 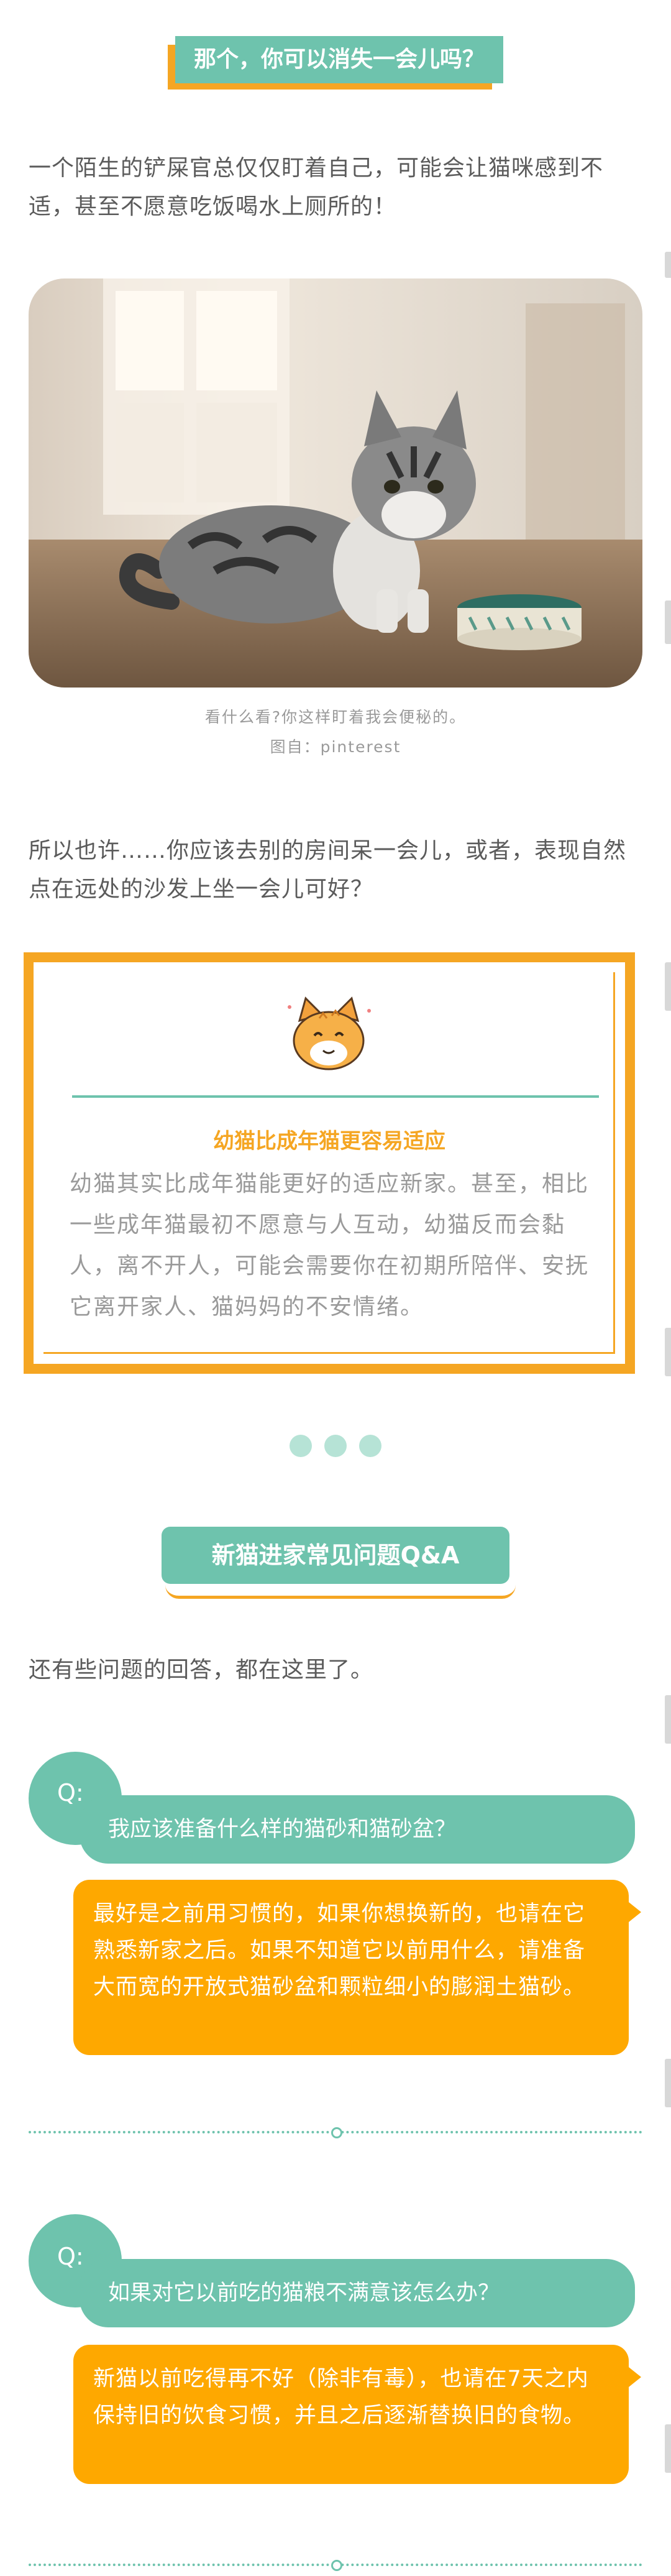 What do you see at coordinates (340, 1591) in the screenshot?
I see `section-header-underline` at bounding box center [340, 1591].